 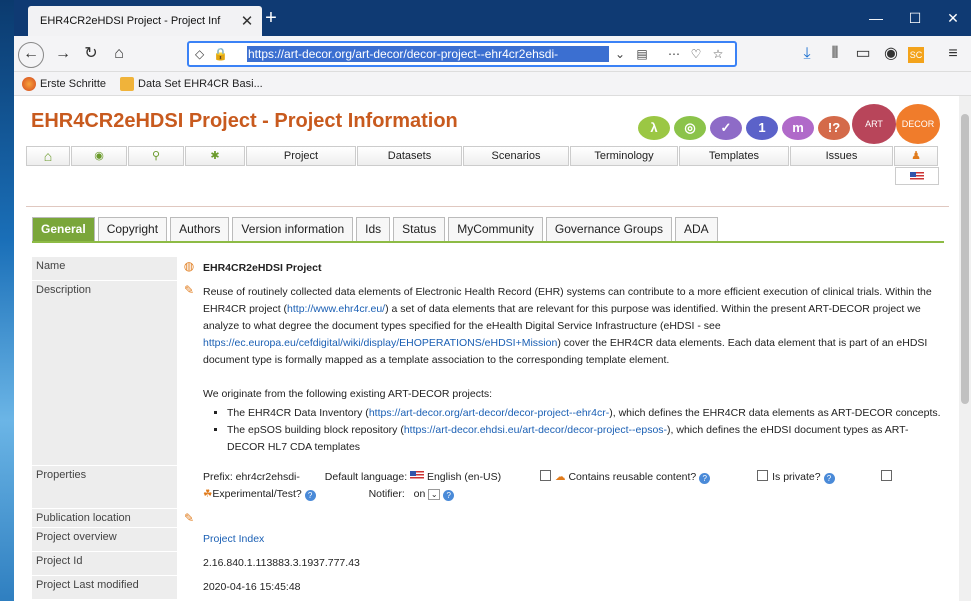 I want to click on row-label: Project overview, so click(x=104, y=539).